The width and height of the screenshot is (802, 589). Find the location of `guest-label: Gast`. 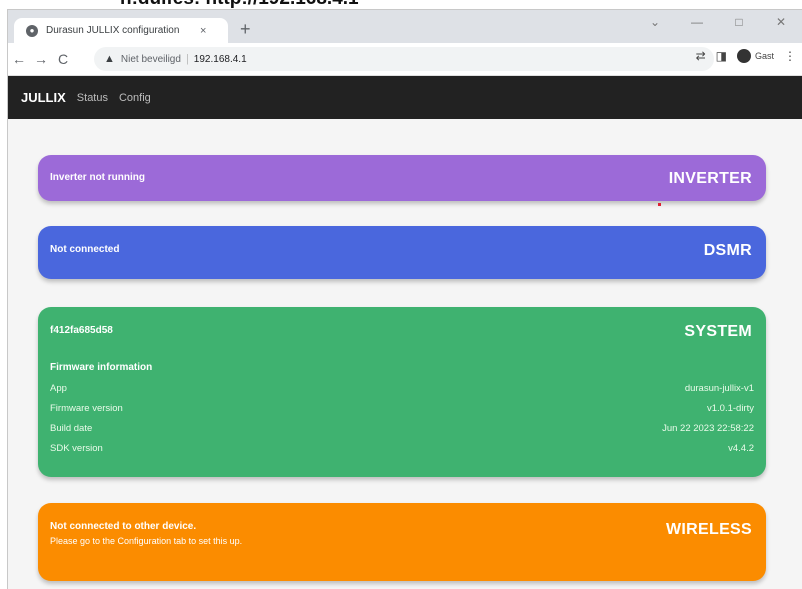

guest-label: Gast is located at coordinates (764, 56).